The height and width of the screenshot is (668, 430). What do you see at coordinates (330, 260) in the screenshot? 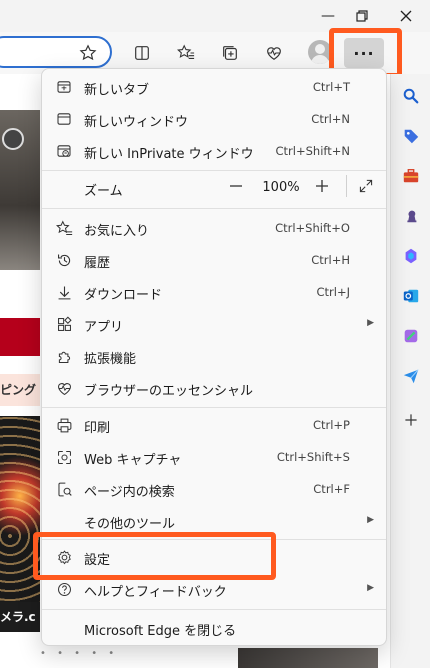
I see `menu-item-shortcut: Ctrl+H` at bounding box center [330, 260].